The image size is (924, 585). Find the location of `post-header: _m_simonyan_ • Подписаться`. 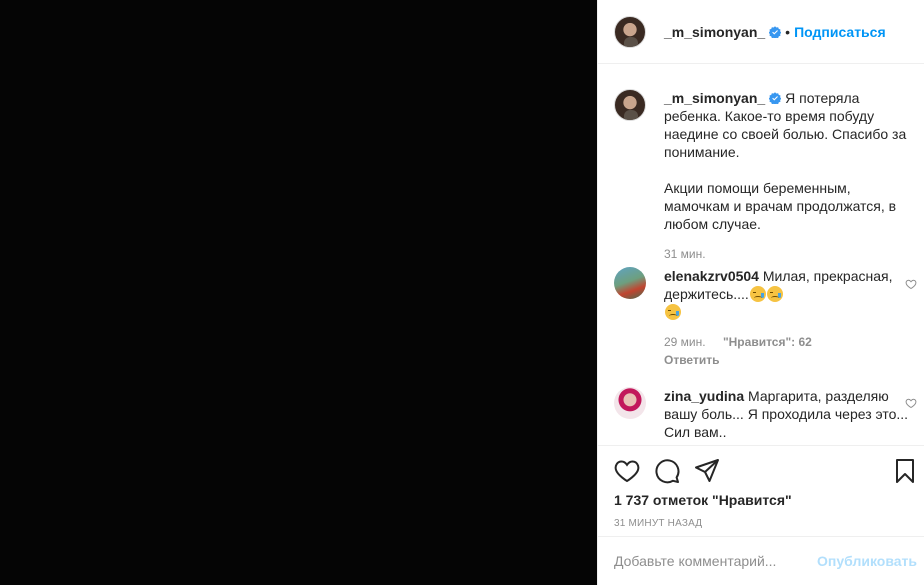

post-header: _m_simonyan_ • Подписаться is located at coordinates (761, 32).